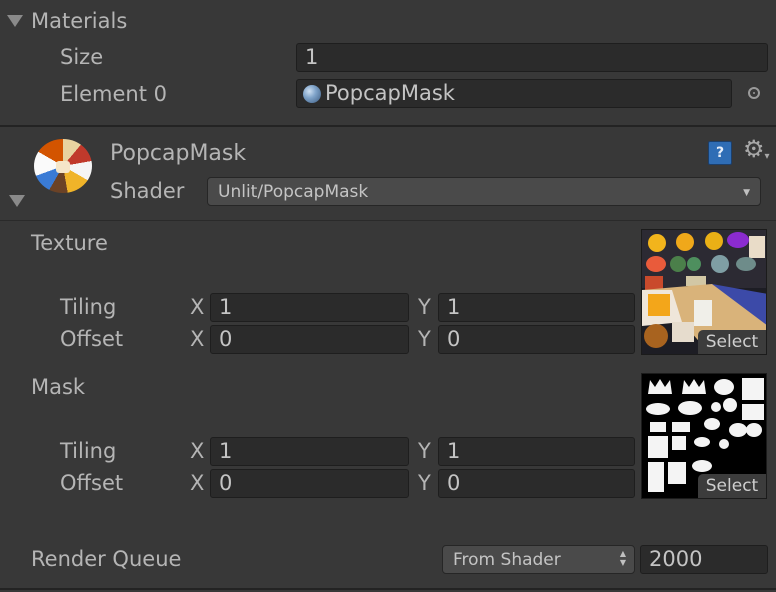 Image resolution: width=776 pixels, height=592 pixels. Describe the element at coordinates (197, 483) in the screenshot. I see `mask-offset-x-label: X` at that location.